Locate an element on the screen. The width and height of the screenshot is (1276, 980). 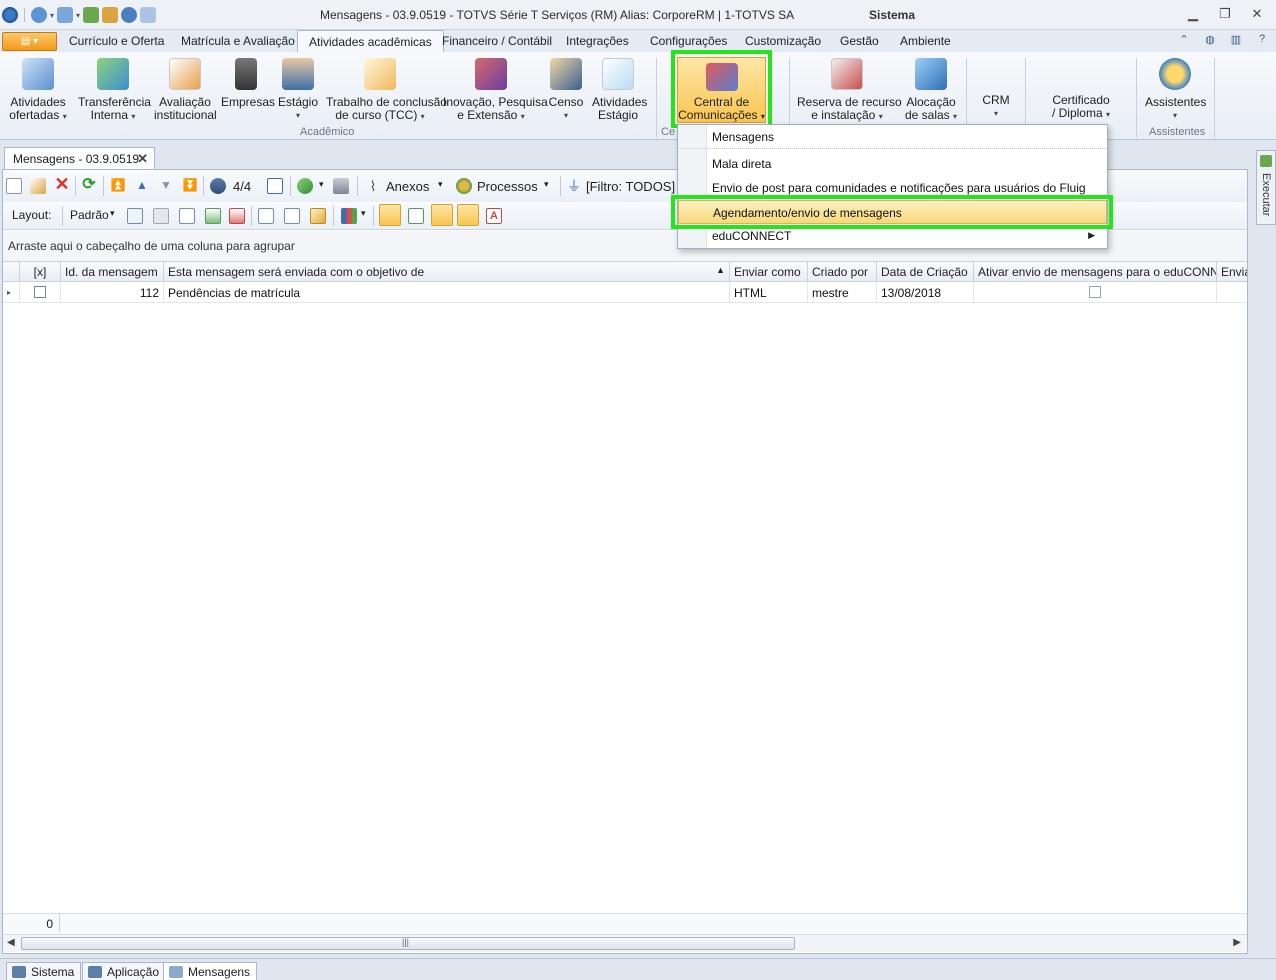
gears-icon is located at coordinates (464, 186).